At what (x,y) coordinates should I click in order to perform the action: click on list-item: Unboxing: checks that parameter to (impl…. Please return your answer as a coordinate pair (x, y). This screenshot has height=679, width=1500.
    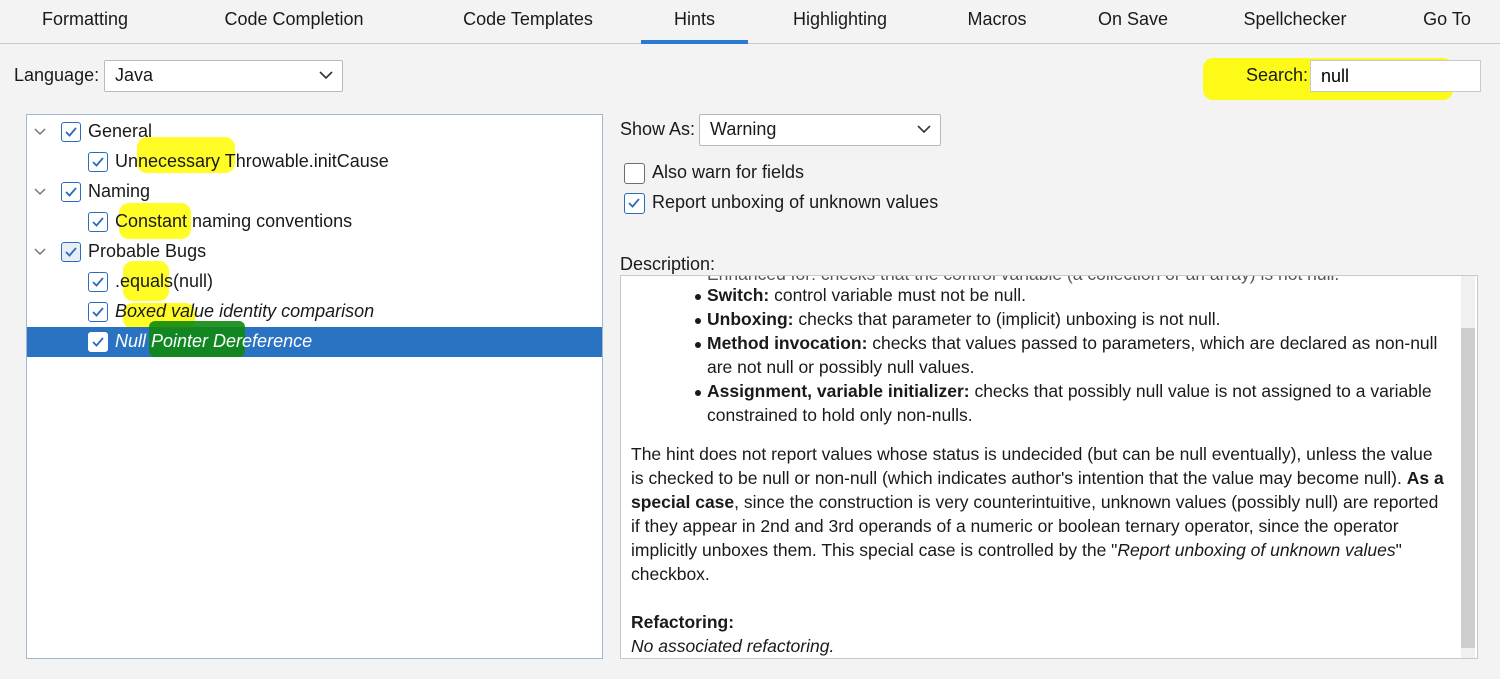
    Looking at the image, I should click on (1041, 319).